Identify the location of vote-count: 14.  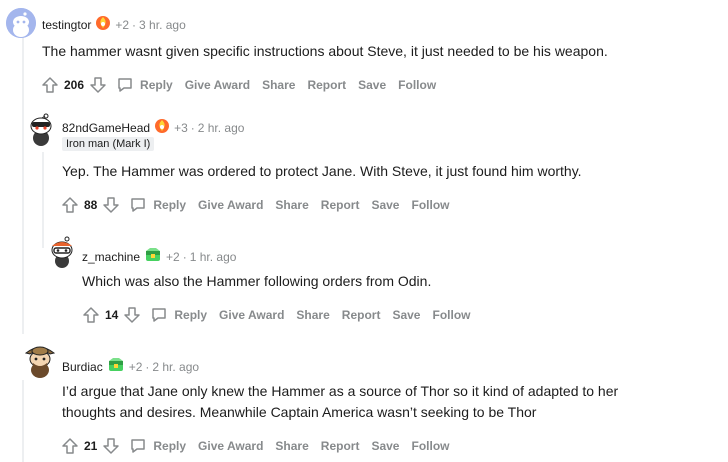
(112, 315).